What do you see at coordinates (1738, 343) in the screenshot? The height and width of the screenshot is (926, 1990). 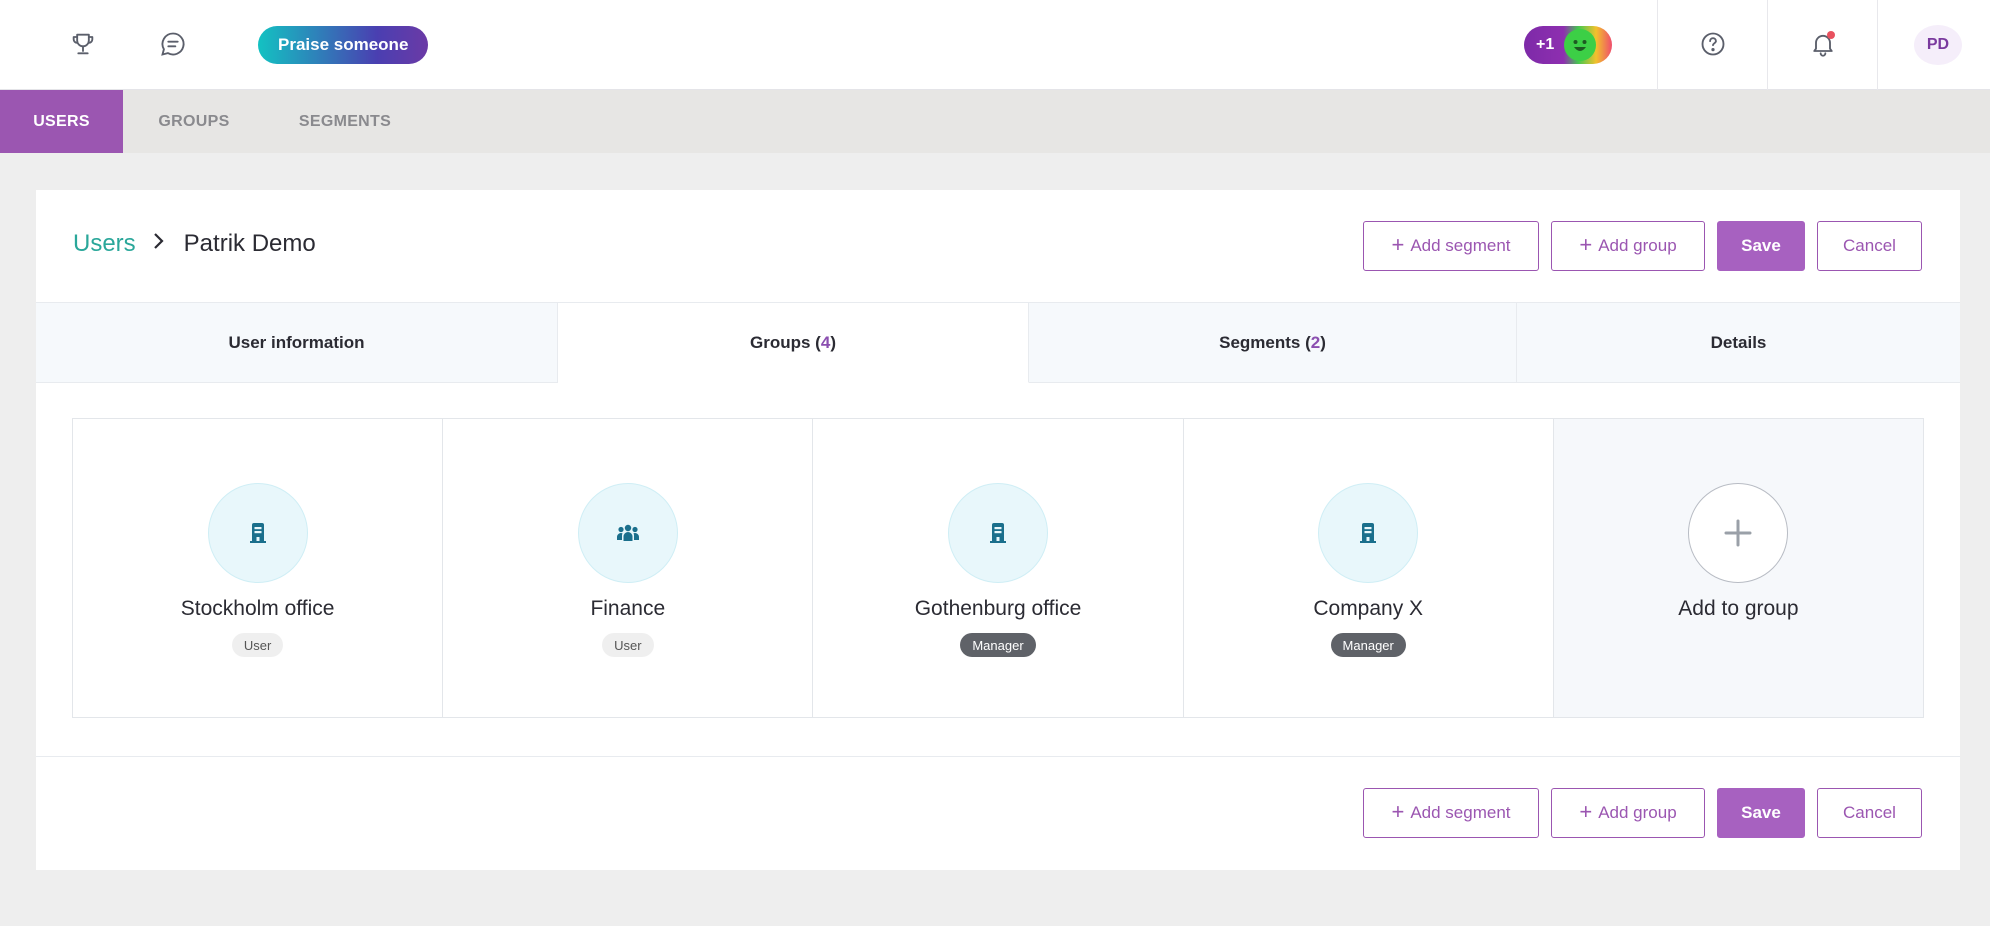 I see `tab-details: Details` at bounding box center [1738, 343].